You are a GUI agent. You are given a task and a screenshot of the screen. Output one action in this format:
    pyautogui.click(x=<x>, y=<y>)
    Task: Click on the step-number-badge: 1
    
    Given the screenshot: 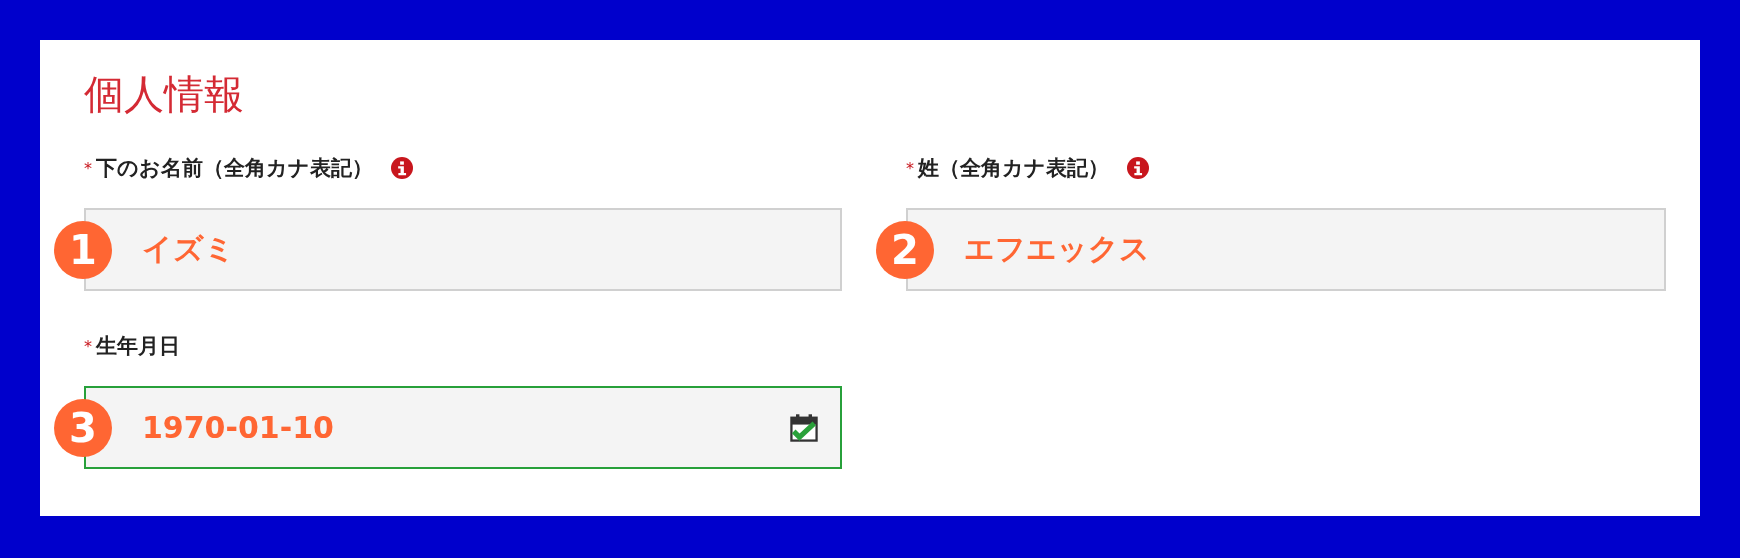 What is the action you would take?
    pyautogui.click(x=83, y=249)
    